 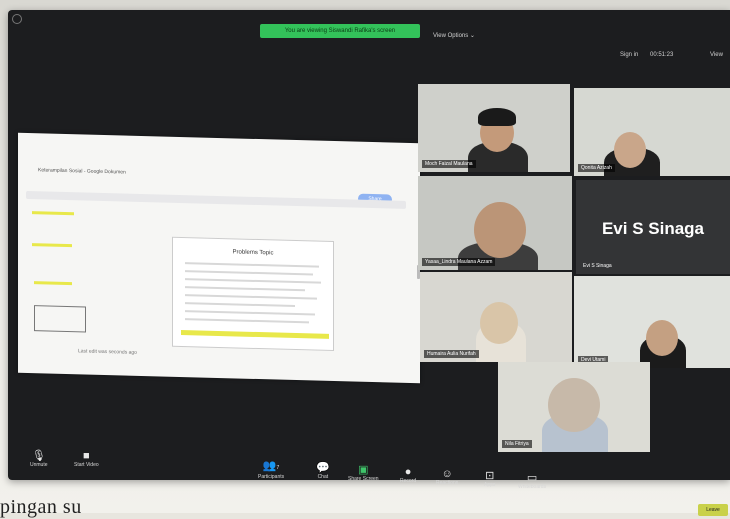 What do you see at coordinates (447, 474) in the screenshot?
I see `reactions-icon: ☺` at bounding box center [447, 474].